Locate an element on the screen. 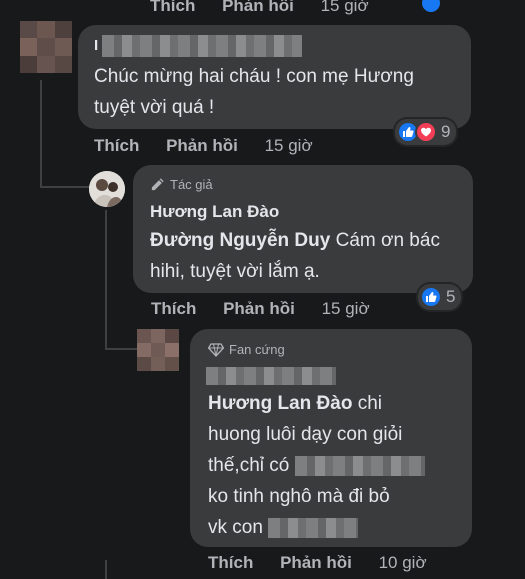 This screenshot has width=525, height=579. comment-actions: Thích Phản hồi 10 giờ is located at coordinates (328, 563).